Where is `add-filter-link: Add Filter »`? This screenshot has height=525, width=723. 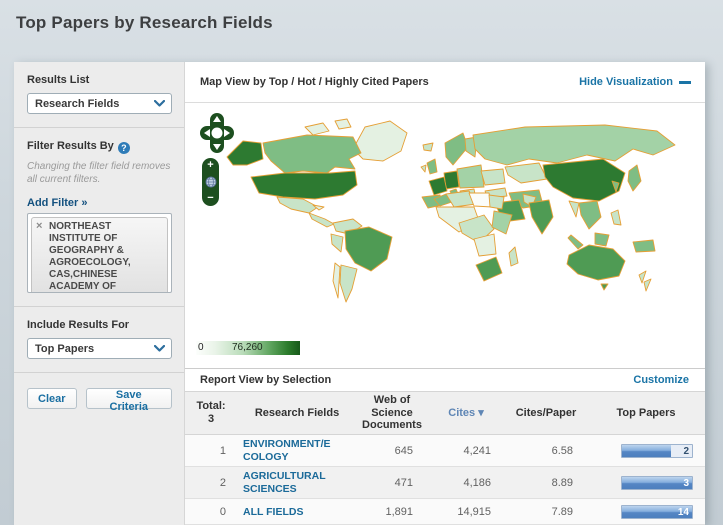 add-filter-link: Add Filter » is located at coordinates (57, 203).